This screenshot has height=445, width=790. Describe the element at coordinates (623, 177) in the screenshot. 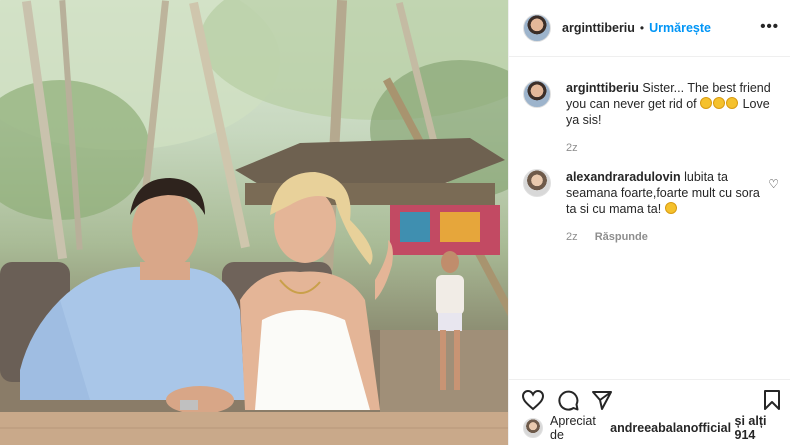

I see `comment-username: alexandraradulovin` at that location.